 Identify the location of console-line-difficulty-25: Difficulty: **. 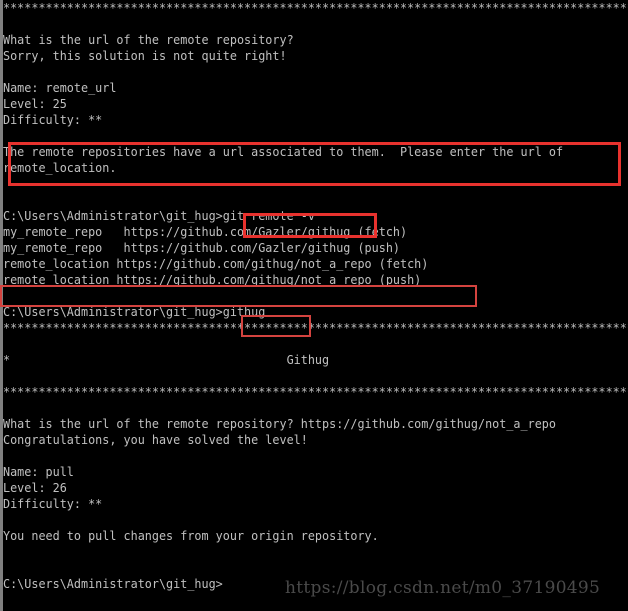
(53, 119).